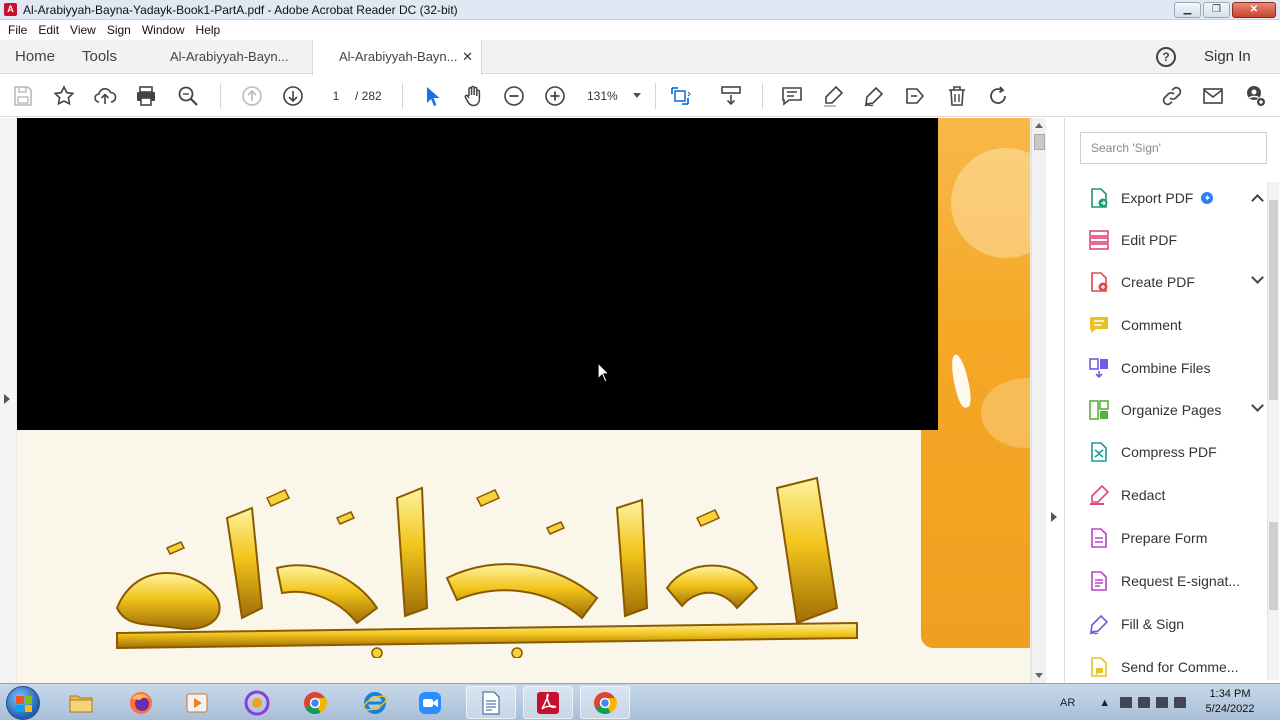  Describe the element at coordinates (1207, 198) in the screenshot. I see `premium-badge-icon: ✦` at that location.